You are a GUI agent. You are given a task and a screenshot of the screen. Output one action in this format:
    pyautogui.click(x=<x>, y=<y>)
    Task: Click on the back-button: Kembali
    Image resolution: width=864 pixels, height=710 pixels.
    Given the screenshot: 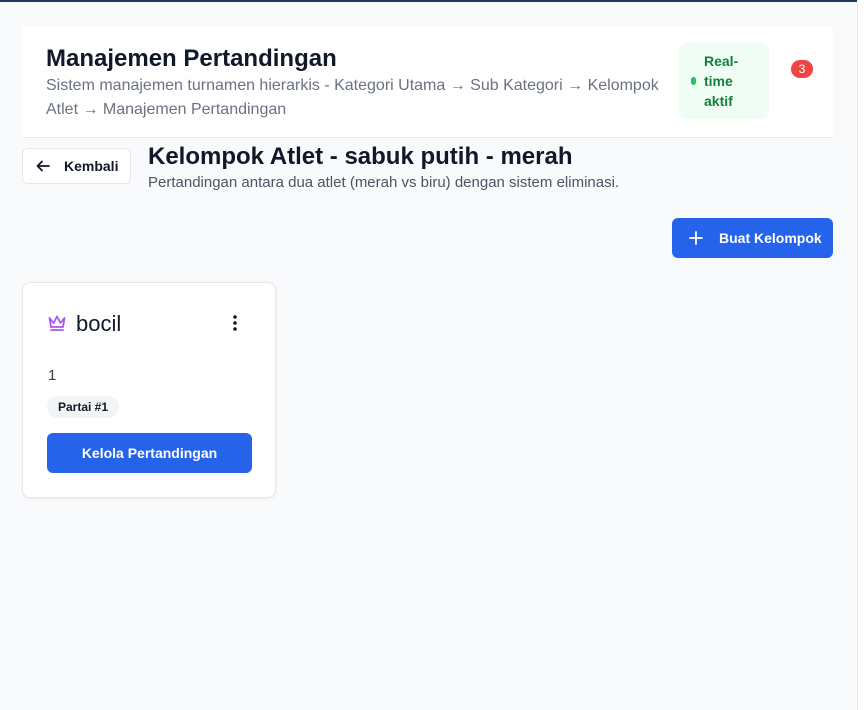 What is the action you would take?
    pyautogui.click(x=76, y=166)
    